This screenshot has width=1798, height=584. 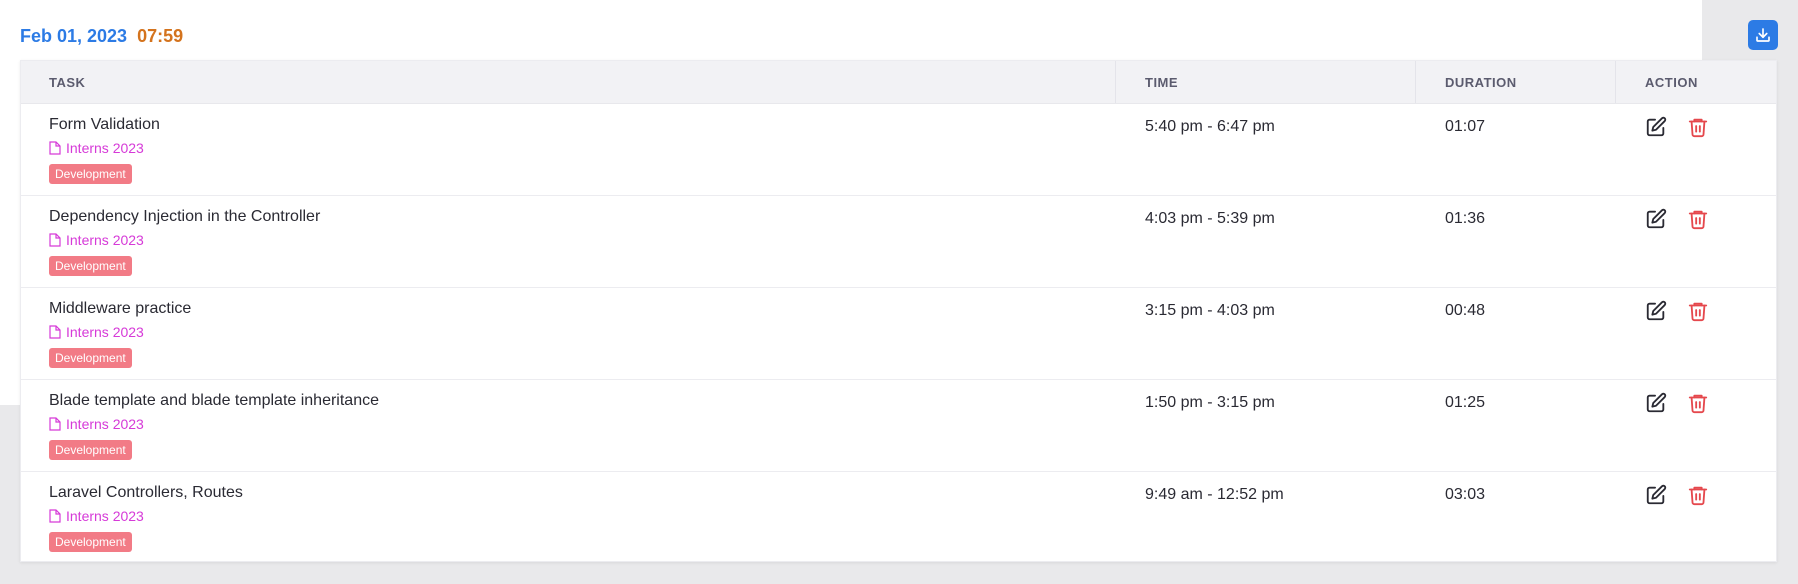 I want to click on column-header-duration: DURATION, so click(x=1481, y=82).